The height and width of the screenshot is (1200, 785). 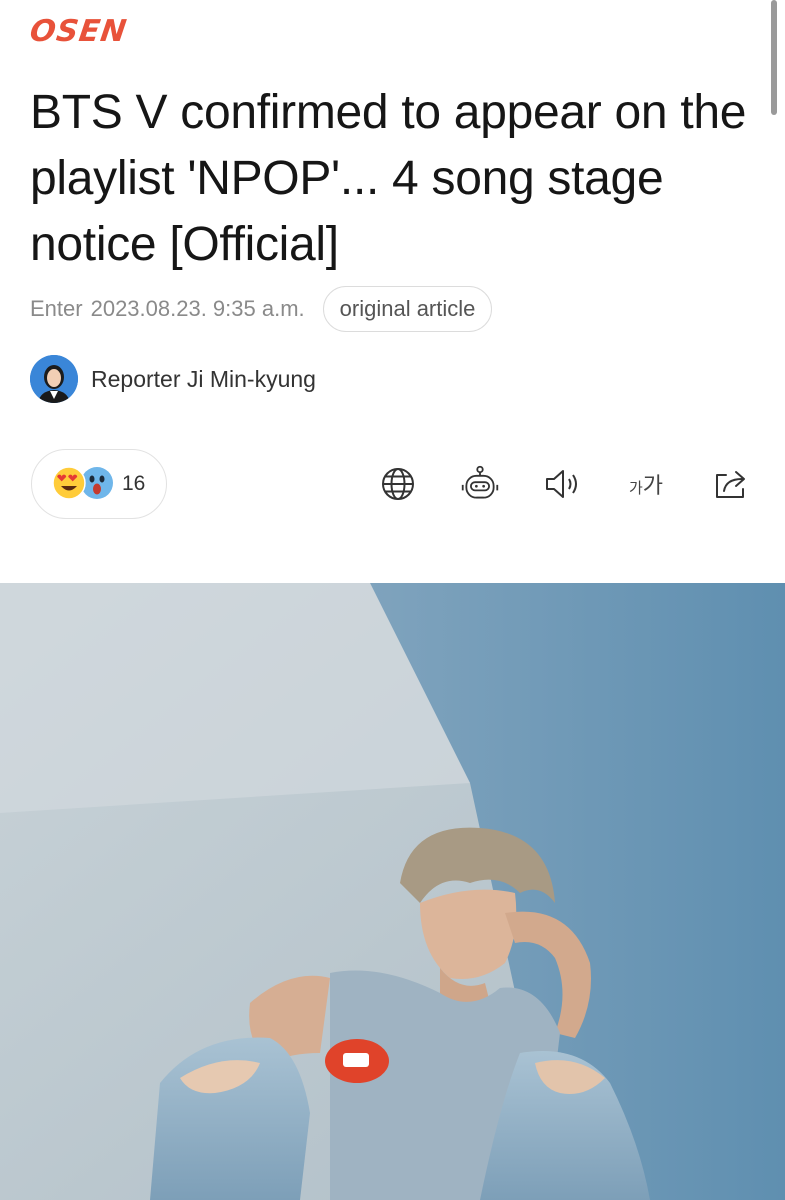 I want to click on robot-summary-icon, so click(x=480, y=482).